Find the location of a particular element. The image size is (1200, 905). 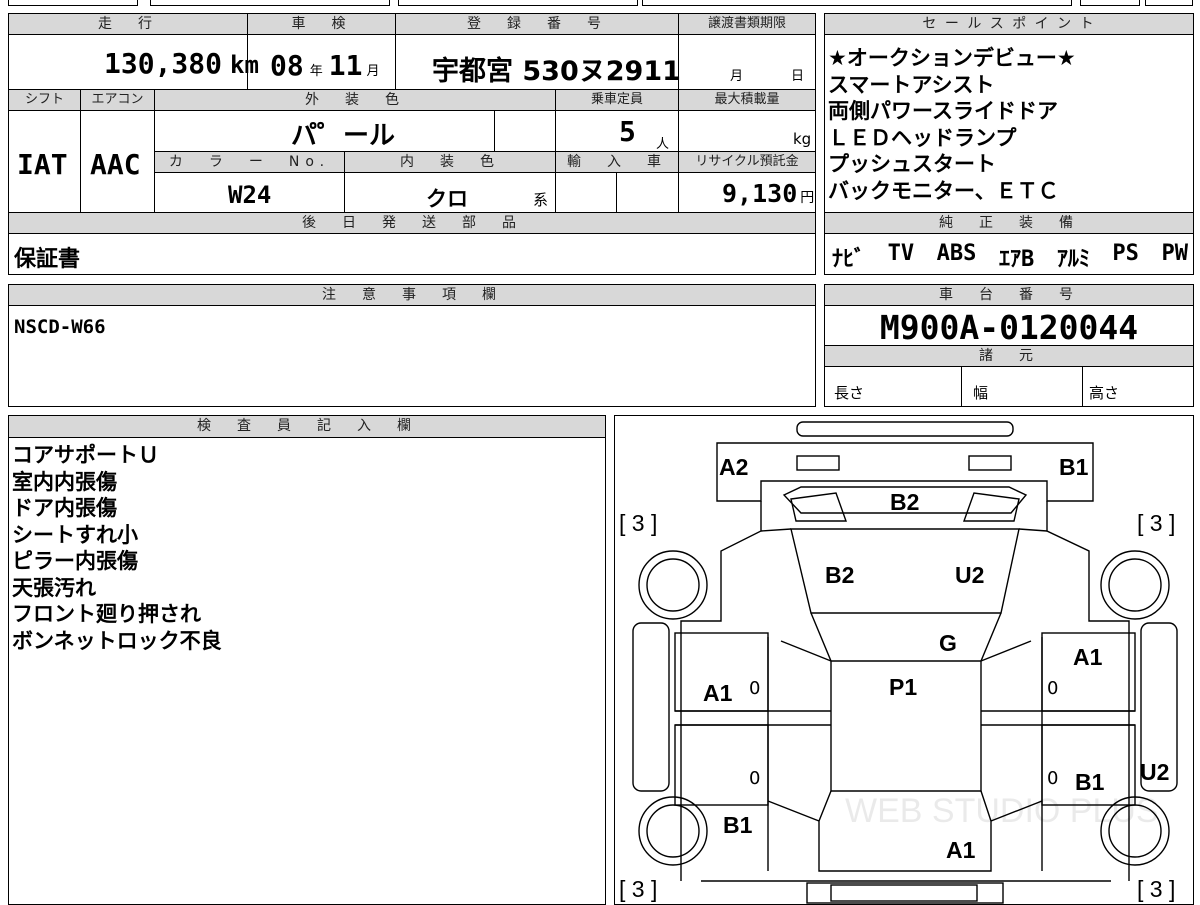

tread-depth-rr: [ 3 ] is located at coordinates (1156, 889).